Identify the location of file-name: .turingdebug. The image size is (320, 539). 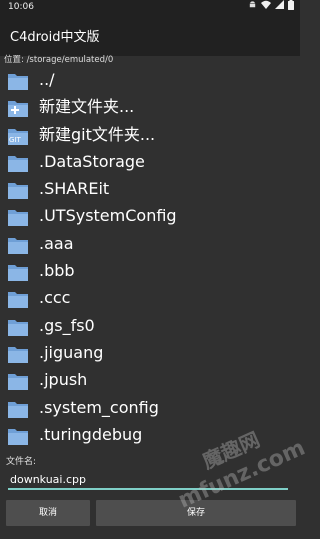
(91, 434).